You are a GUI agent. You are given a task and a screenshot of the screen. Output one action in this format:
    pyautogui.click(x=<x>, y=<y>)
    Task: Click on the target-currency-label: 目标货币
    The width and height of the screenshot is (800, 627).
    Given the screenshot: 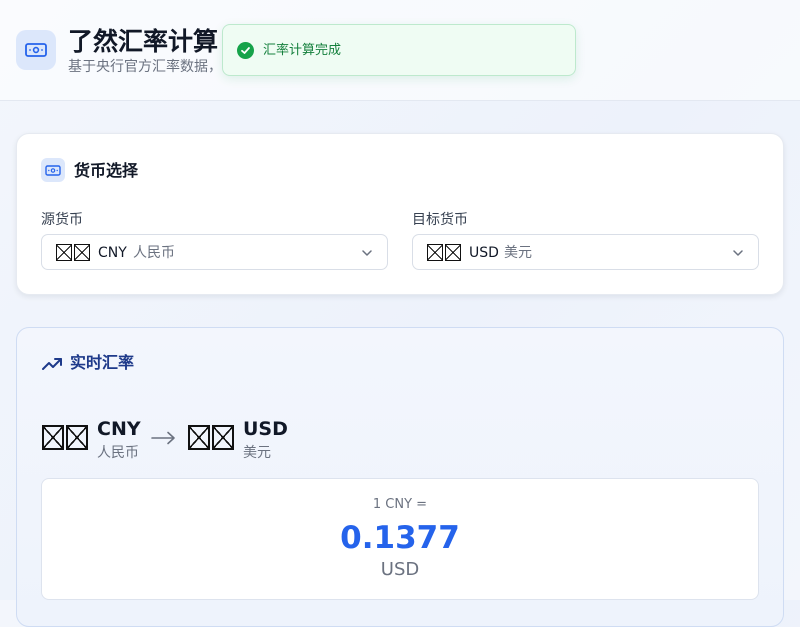 What is the action you would take?
    pyautogui.click(x=440, y=220)
    